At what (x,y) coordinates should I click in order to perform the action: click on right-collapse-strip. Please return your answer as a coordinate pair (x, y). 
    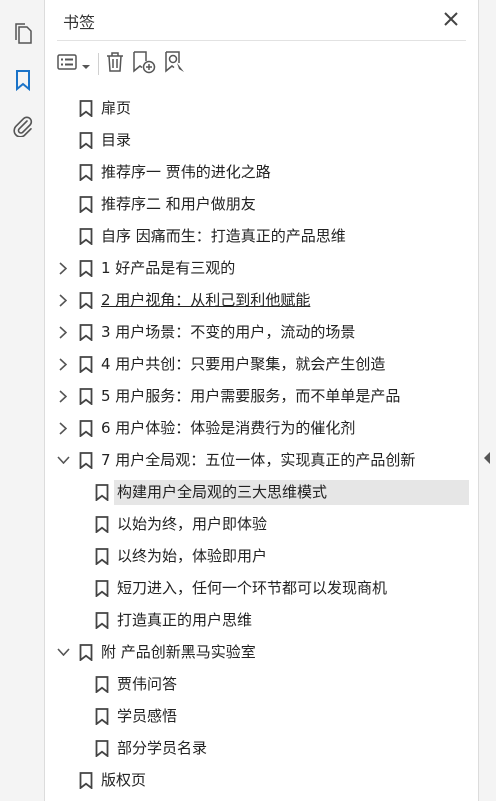
    Looking at the image, I should click on (487, 400).